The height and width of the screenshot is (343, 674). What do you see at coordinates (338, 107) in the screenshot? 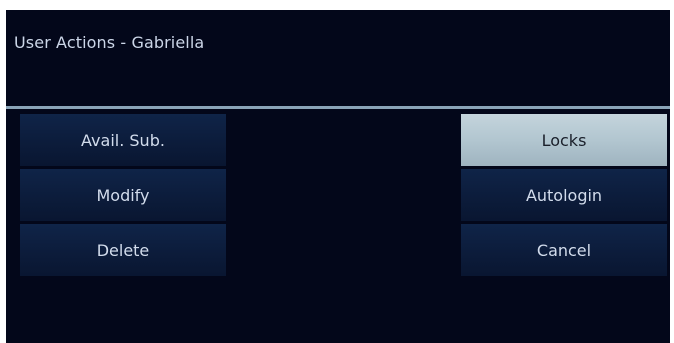
I see `header-divider` at bounding box center [338, 107].